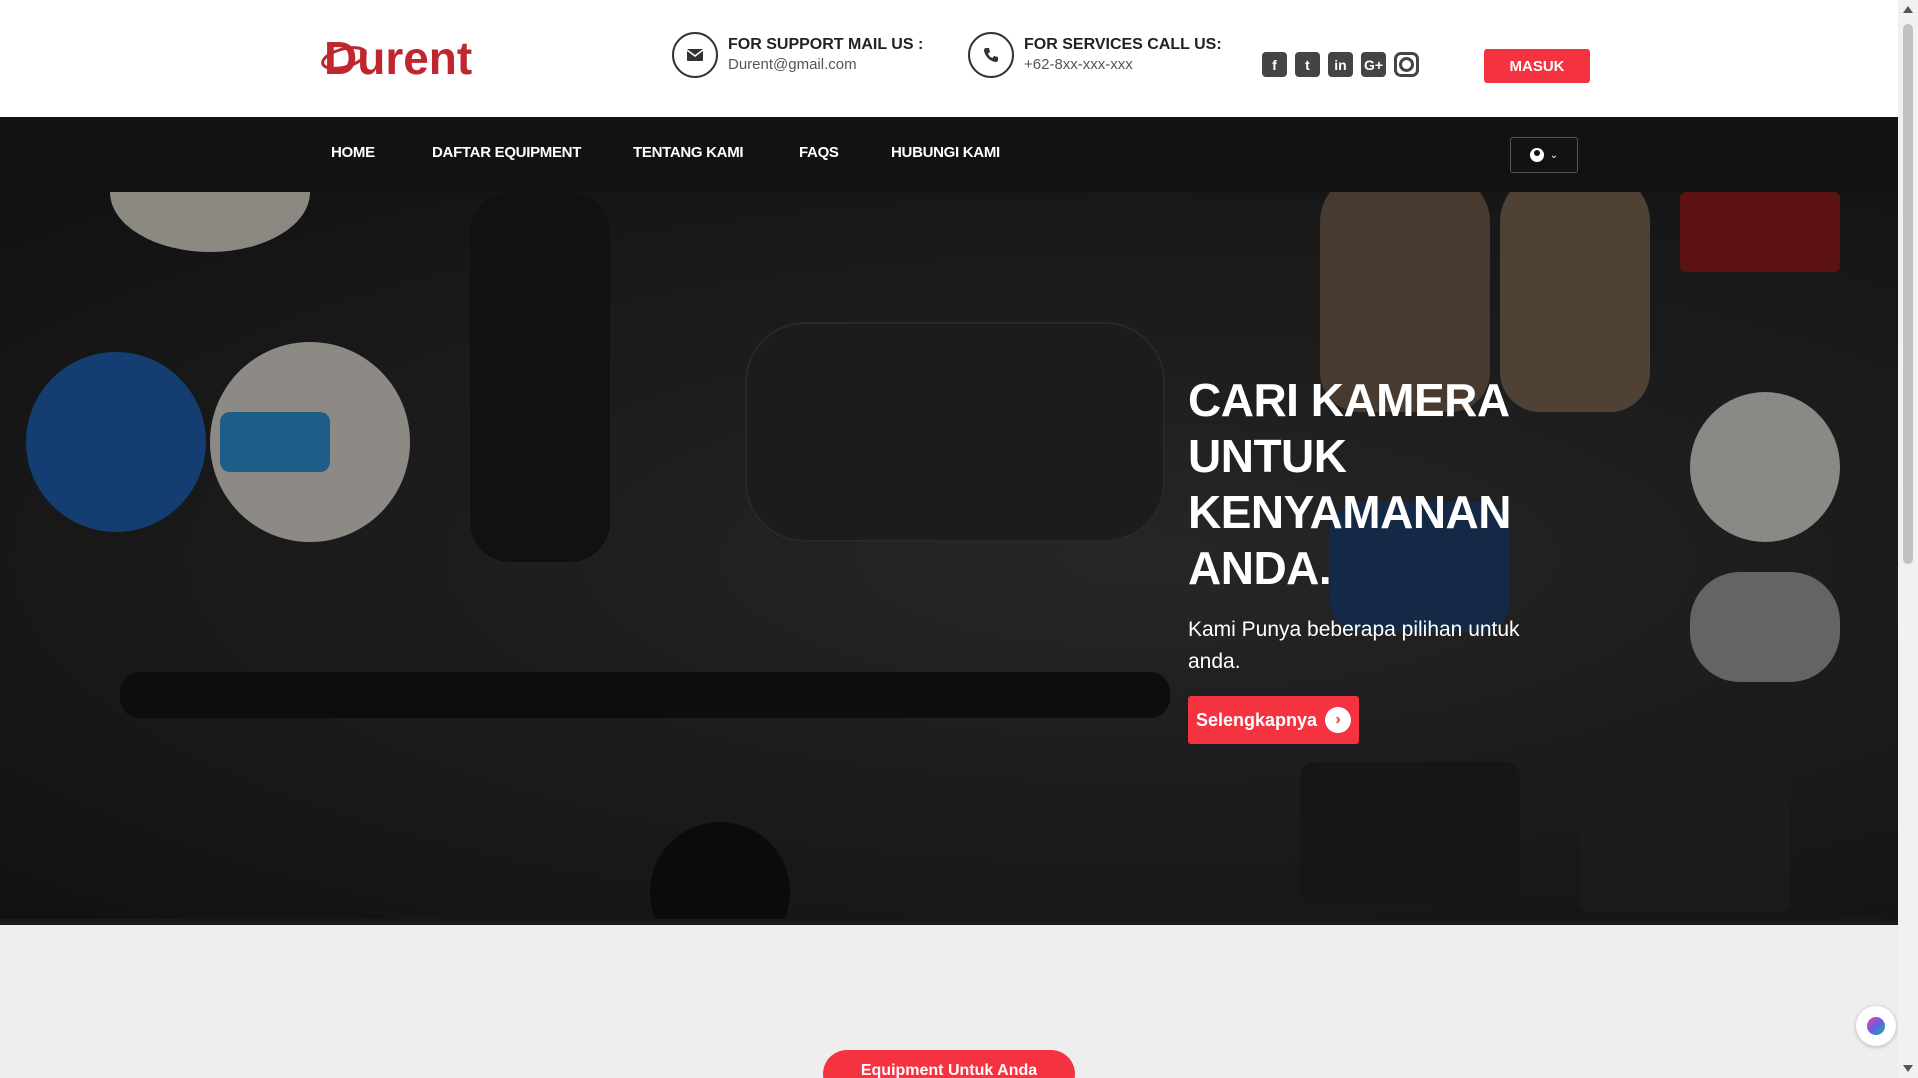 The height and width of the screenshot is (1078, 1918). What do you see at coordinates (949, 1064) in the screenshot?
I see `section-heading-pill: Equipment Untuk Anda` at bounding box center [949, 1064].